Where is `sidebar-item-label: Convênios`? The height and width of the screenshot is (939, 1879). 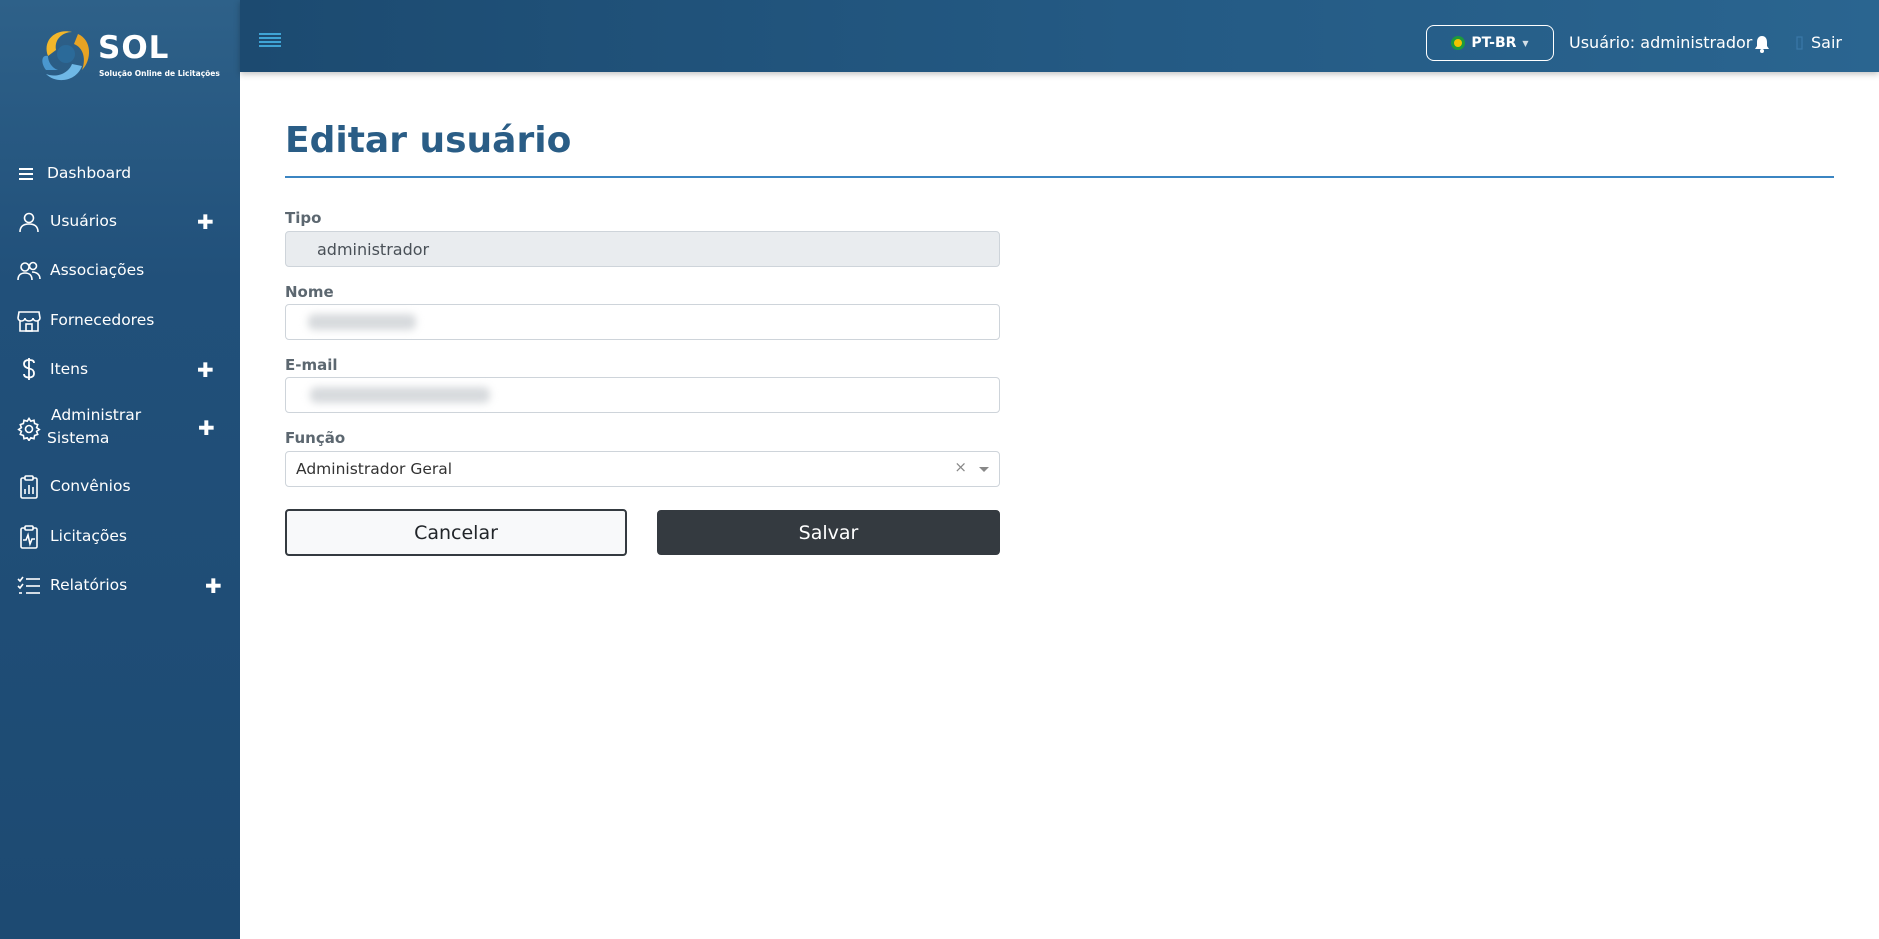
sidebar-item-label: Convênios is located at coordinates (90, 486).